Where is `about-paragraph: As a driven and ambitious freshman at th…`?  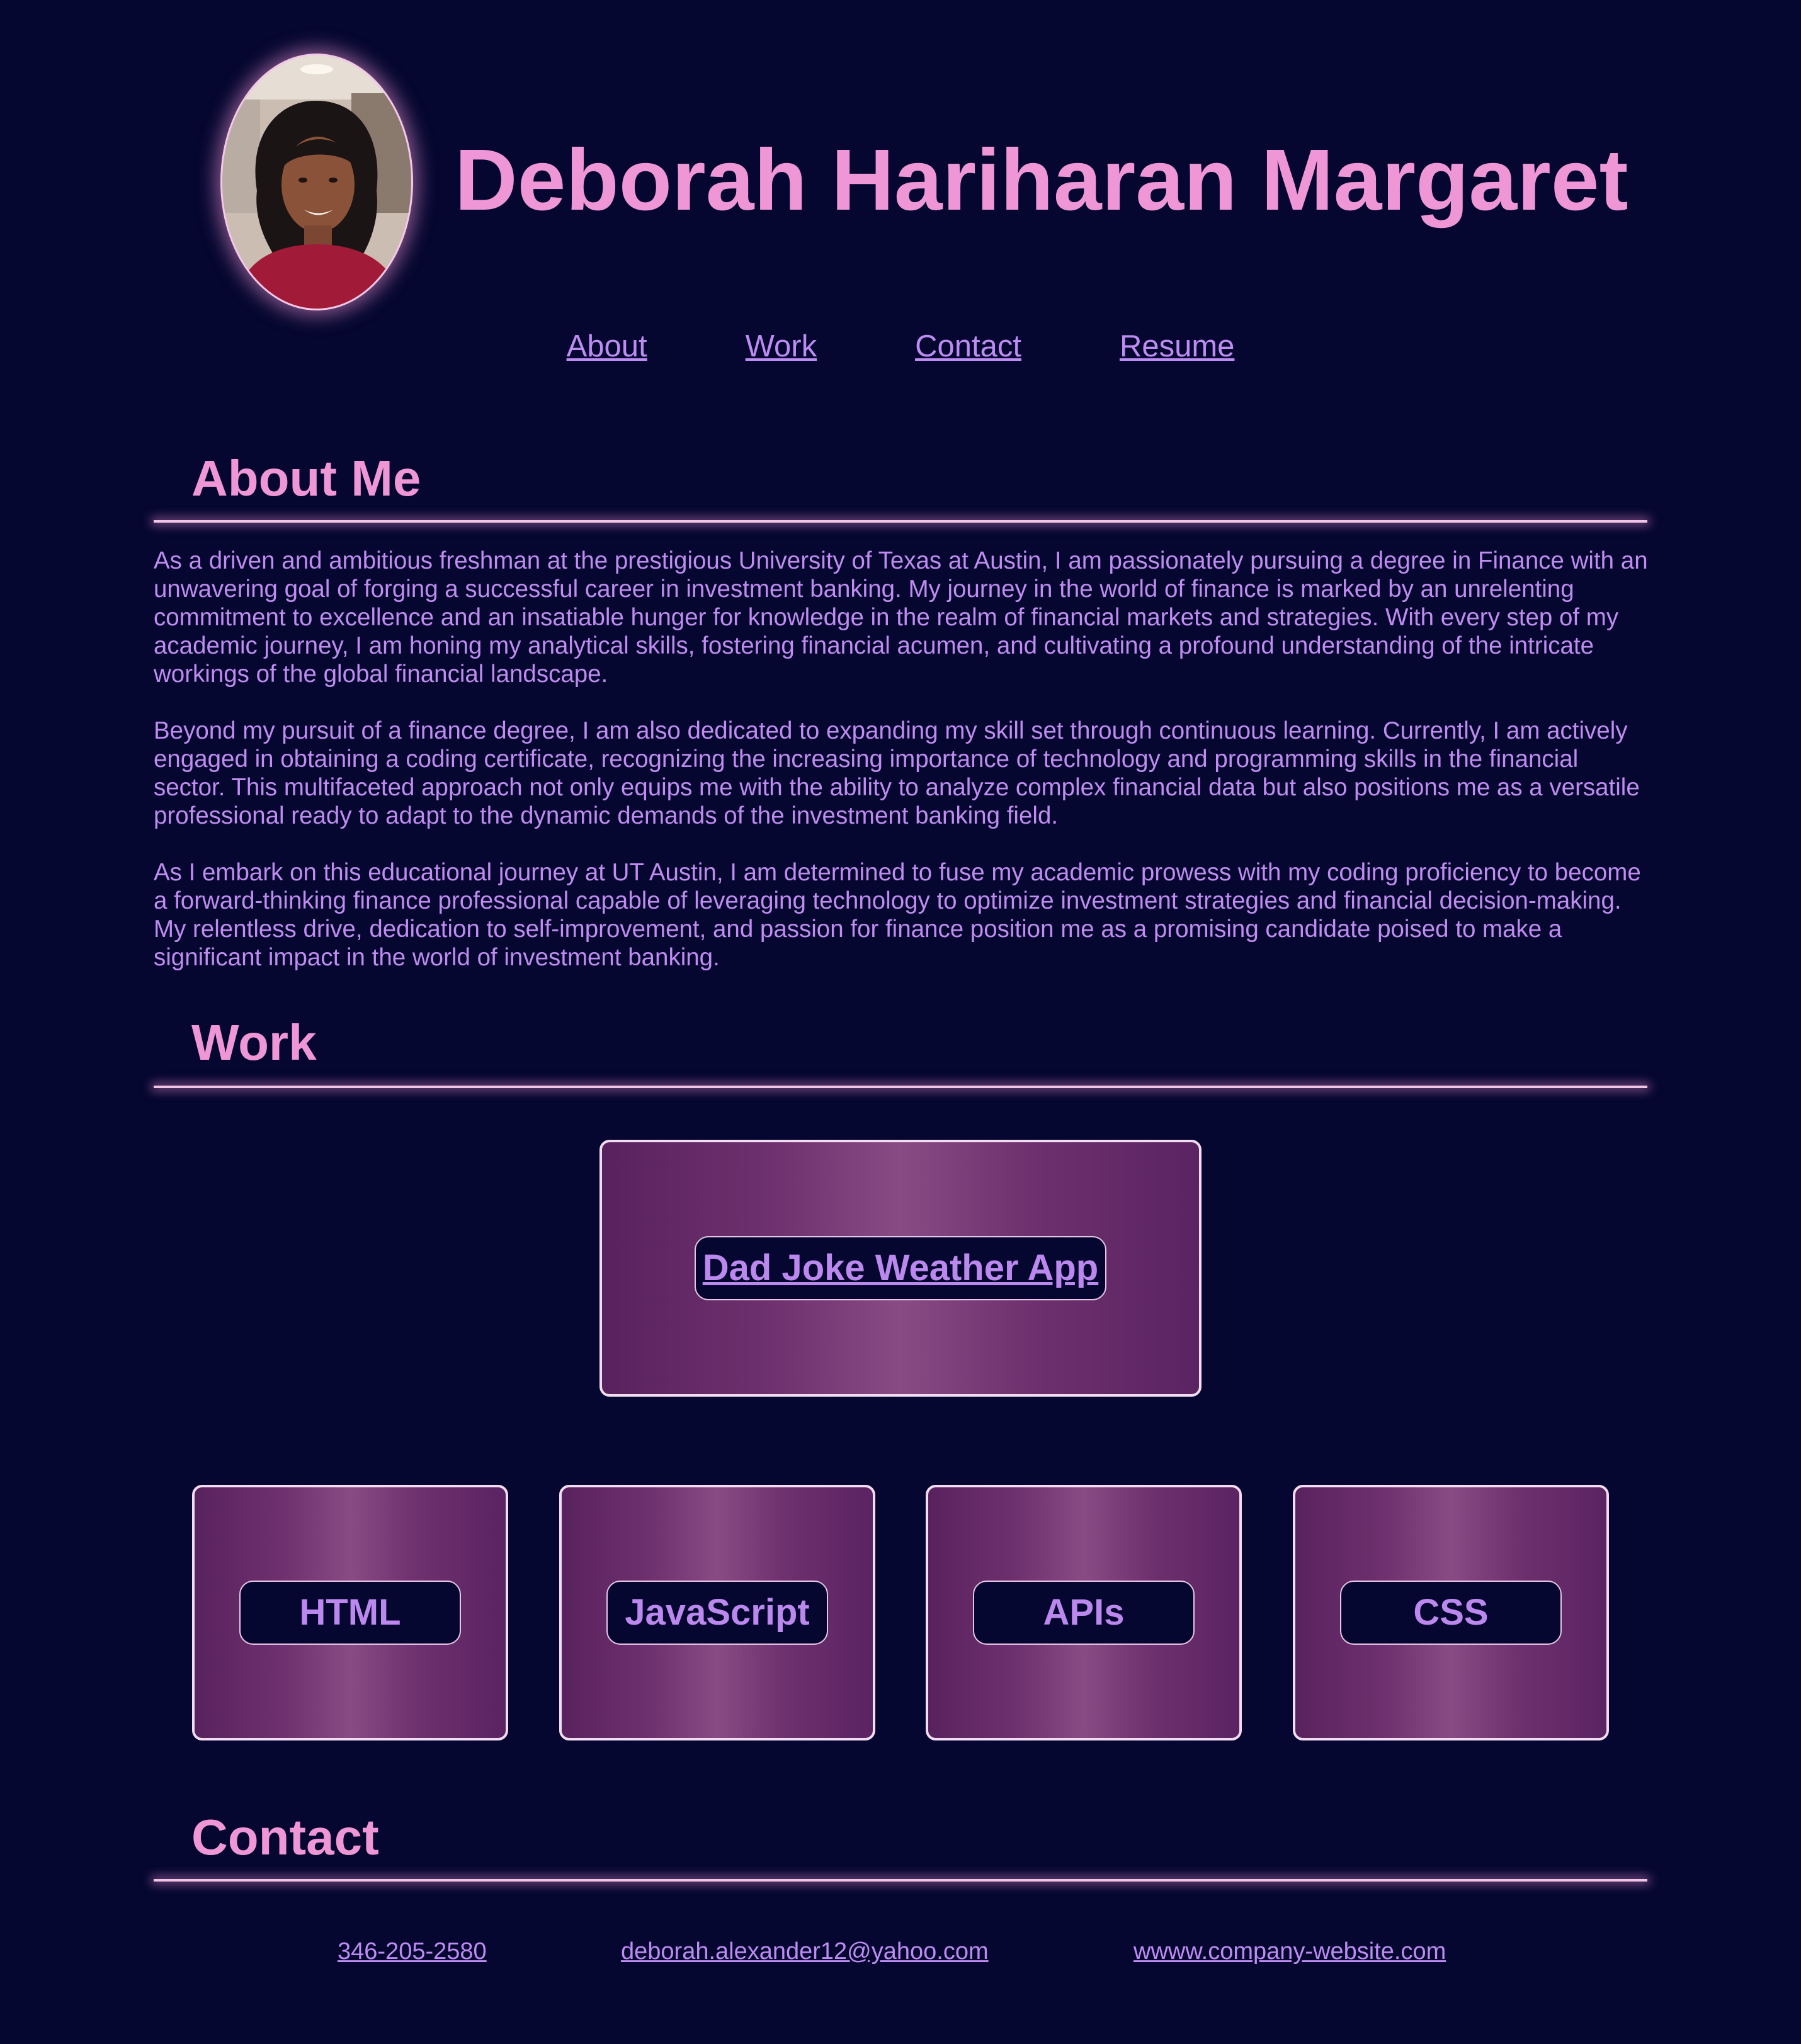 about-paragraph: As a driven and ambitious freshman at th… is located at coordinates (901, 617).